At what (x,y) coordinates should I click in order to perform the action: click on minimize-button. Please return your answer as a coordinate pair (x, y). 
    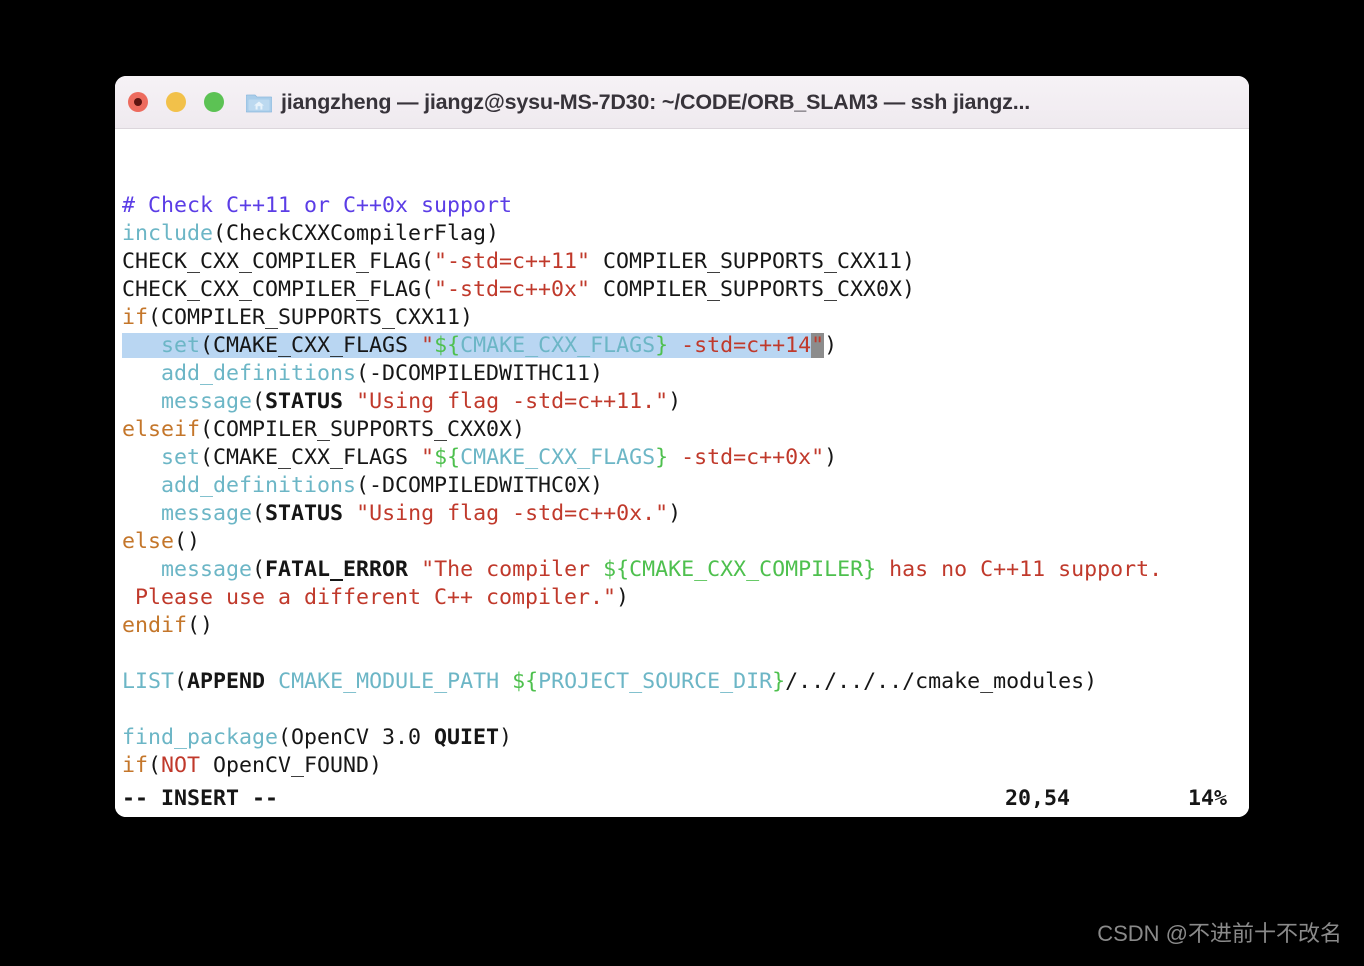
    Looking at the image, I should click on (176, 102).